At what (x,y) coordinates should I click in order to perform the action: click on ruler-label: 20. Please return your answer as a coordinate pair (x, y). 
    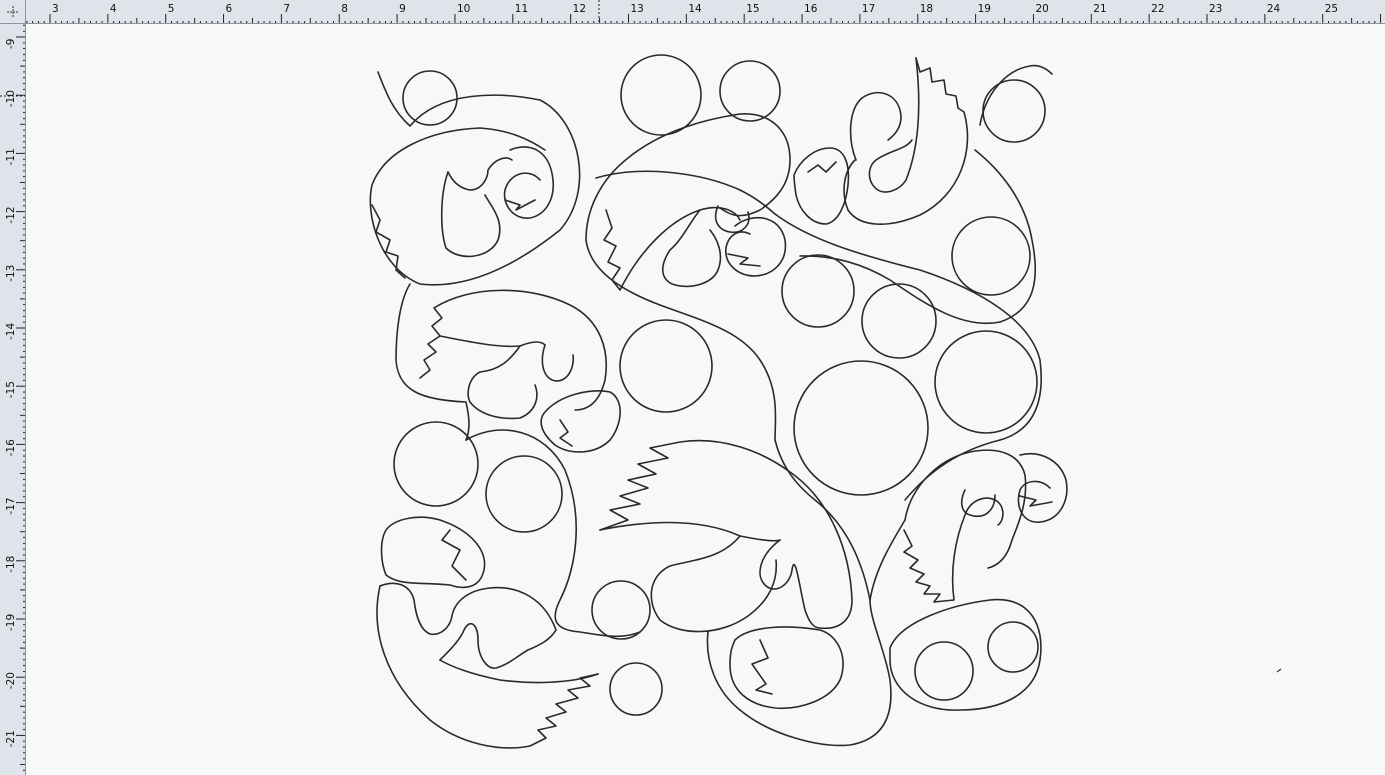
    Looking at the image, I should click on (1041, 9).